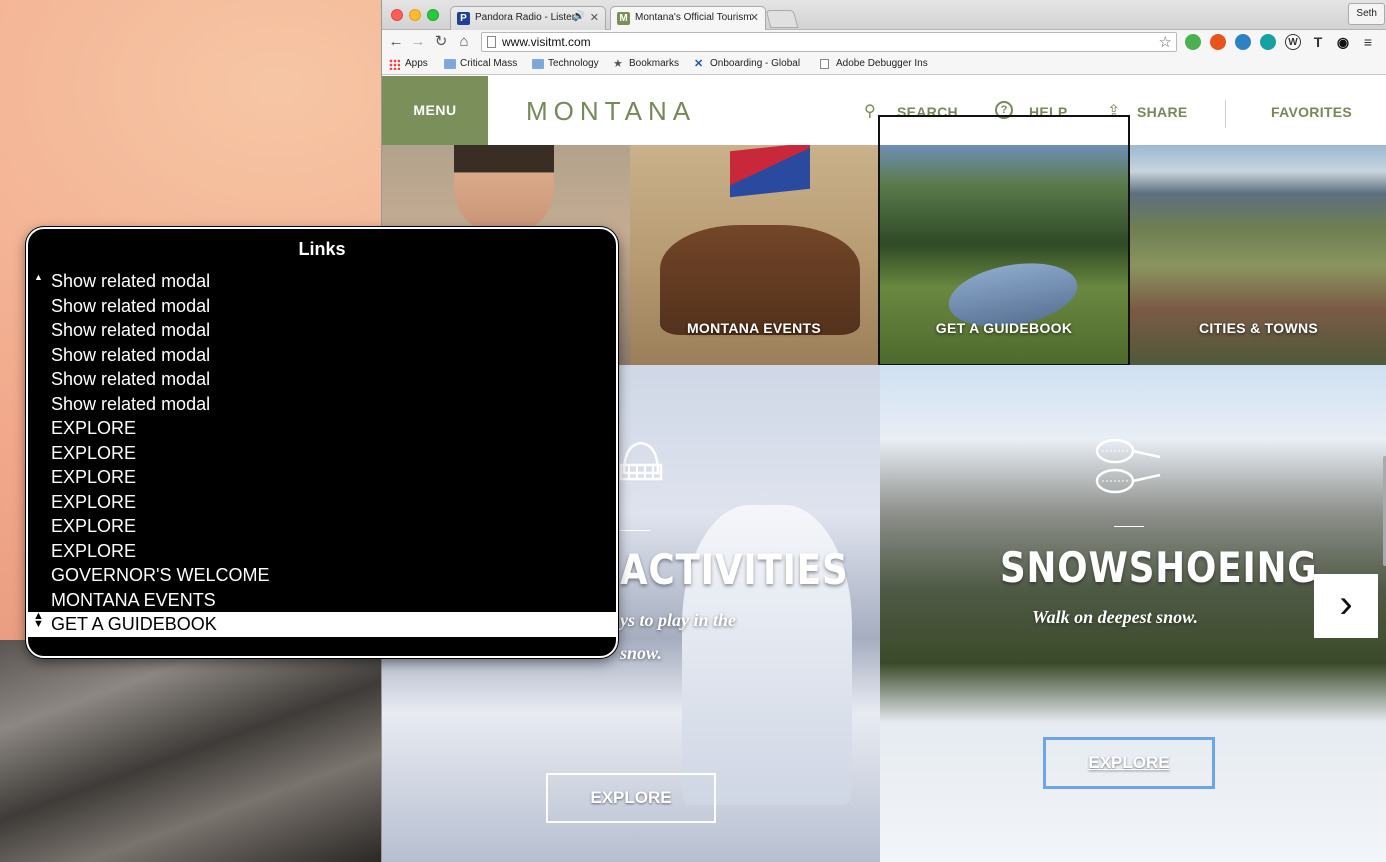 The height and width of the screenshot is (862, 1386). Describe the element at coordinates (1218, 42) in the screenshot. I see `extension-chrome-icon` at that location.